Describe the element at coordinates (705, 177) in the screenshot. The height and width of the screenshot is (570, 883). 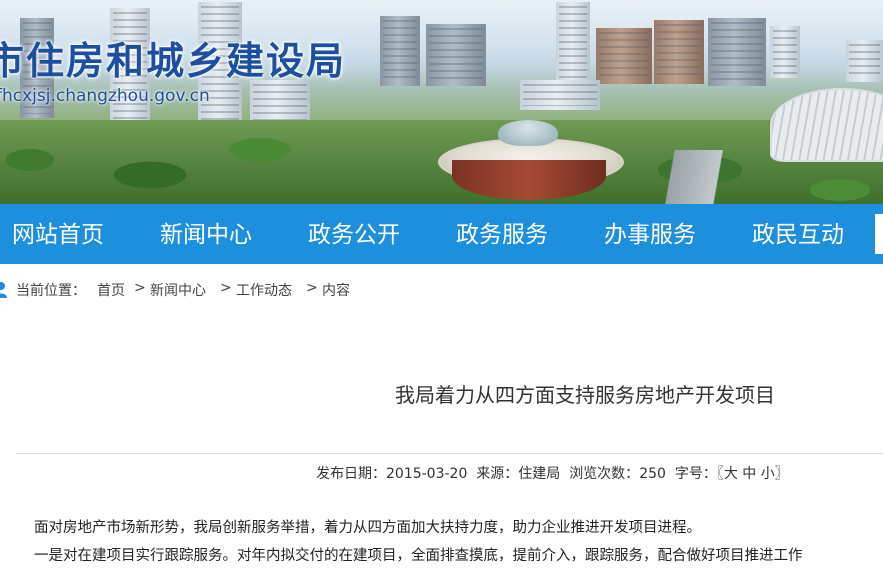
I see `banner-road` at that location.